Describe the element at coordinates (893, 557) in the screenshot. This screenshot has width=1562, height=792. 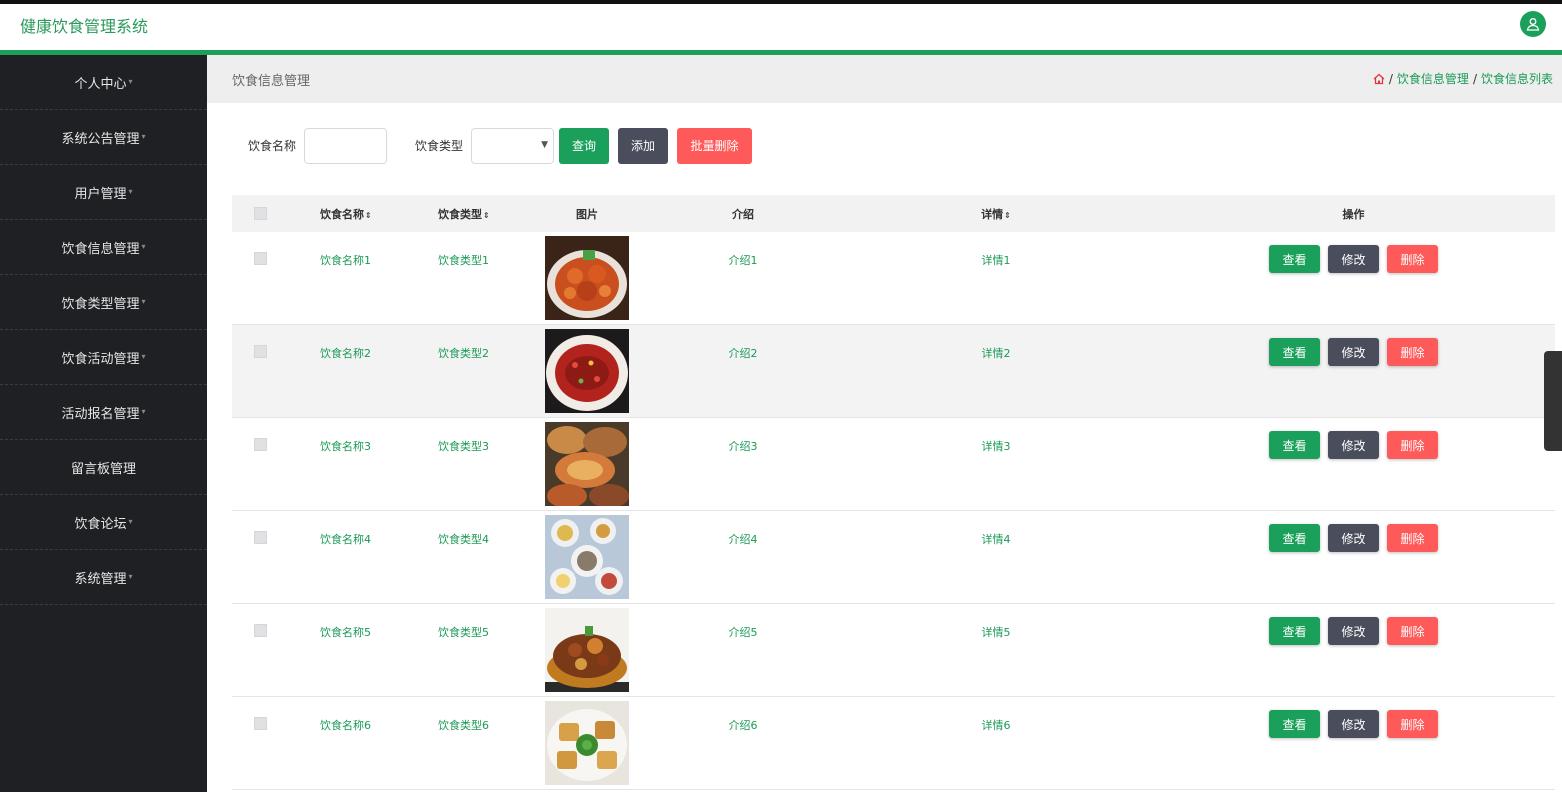
I see `table-row: 饮食名称4 饮食类型4 介绍4 详情4 查看 修改 删除` at that location.